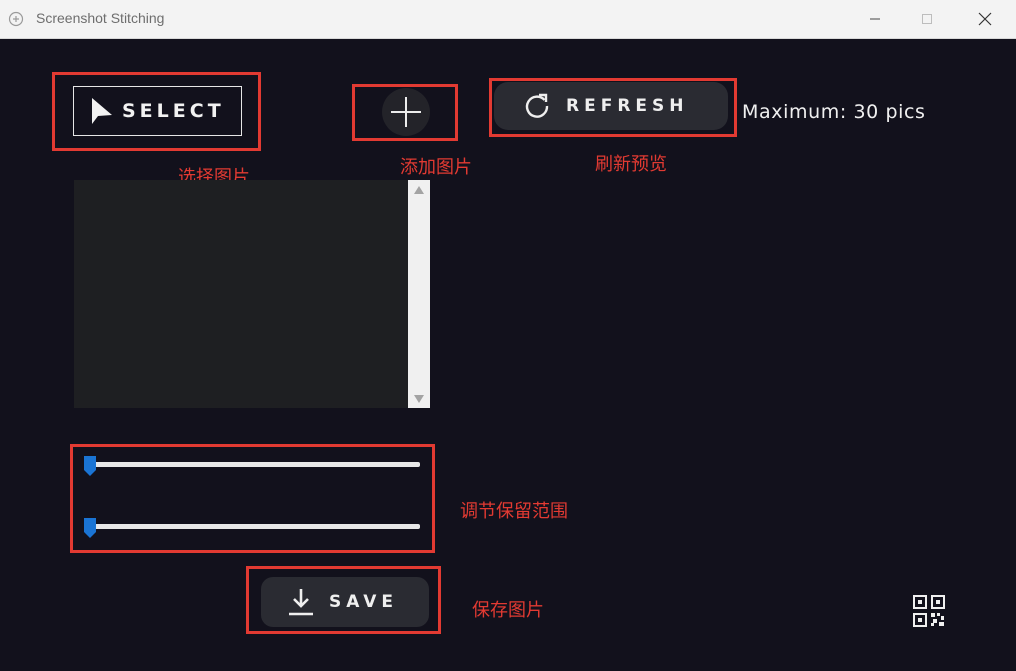 The image size is (1016, 671). I want to click on refresh-button: REFRESH, so click(611, 106).